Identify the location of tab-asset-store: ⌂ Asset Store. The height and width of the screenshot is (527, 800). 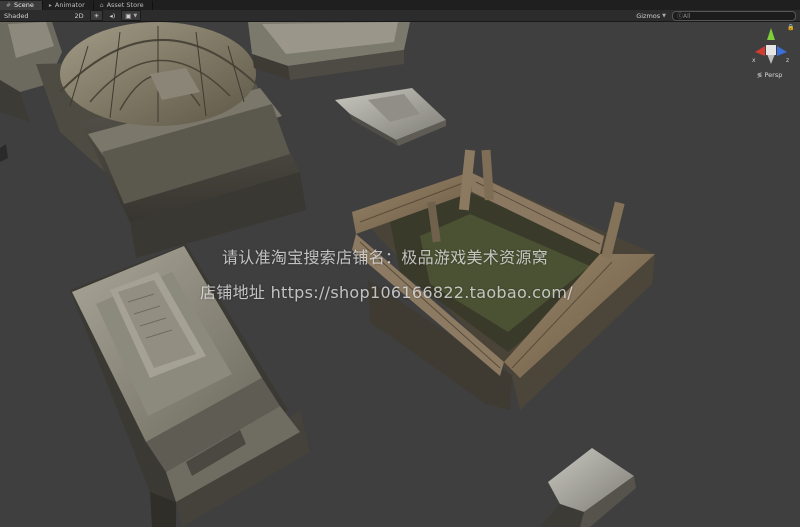
(123, 5).